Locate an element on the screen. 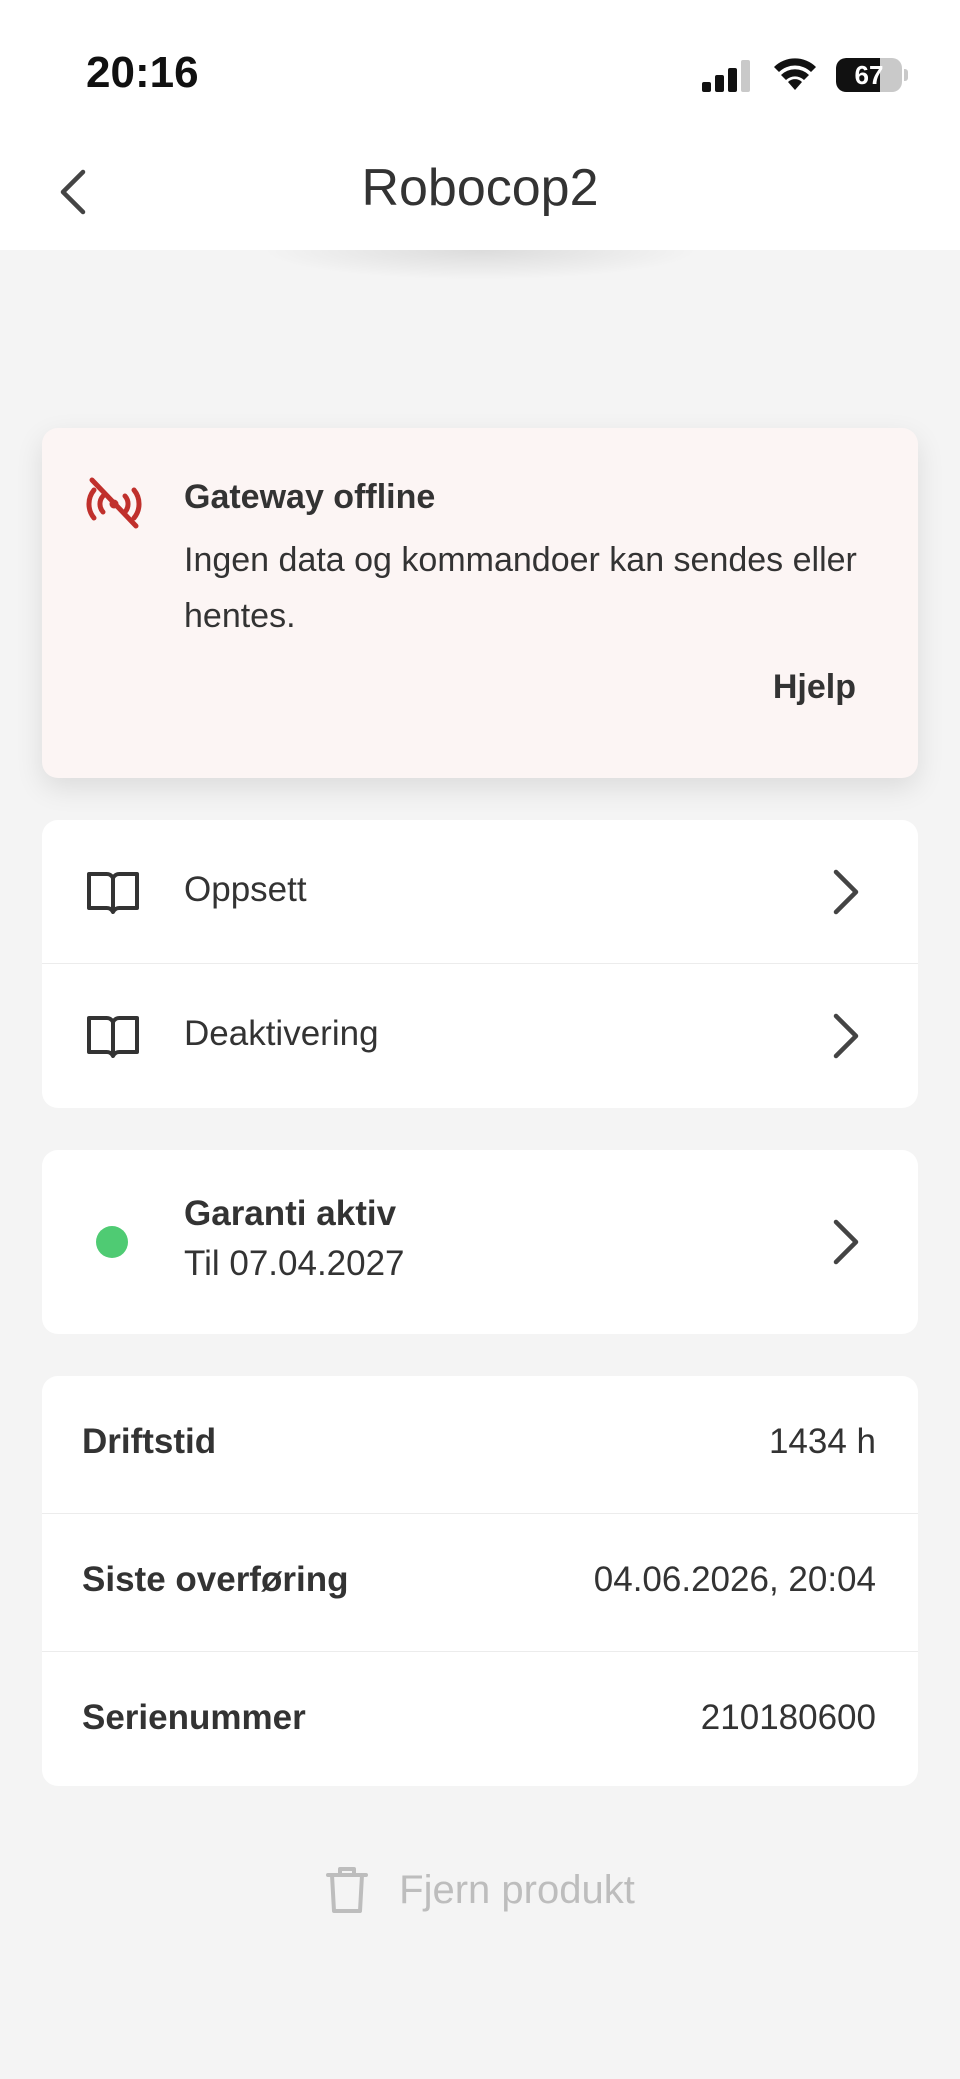 This screenshot has width=960, height=2079. remove-product-button: Fjern produkt is located at coordinates (480, 1890).